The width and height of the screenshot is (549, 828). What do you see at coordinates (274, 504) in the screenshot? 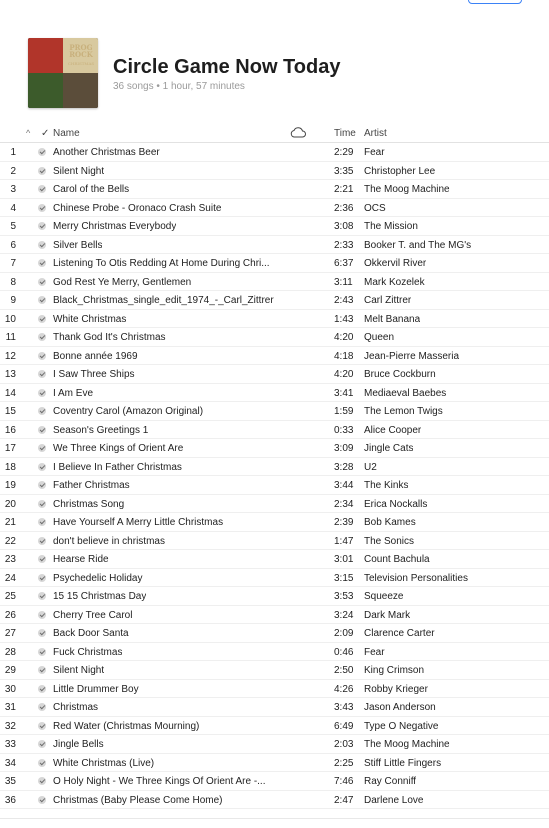
I see `table-row: 20 Christmas Song 2:34 Erica Nockalls` at bounding box center [274, 504].